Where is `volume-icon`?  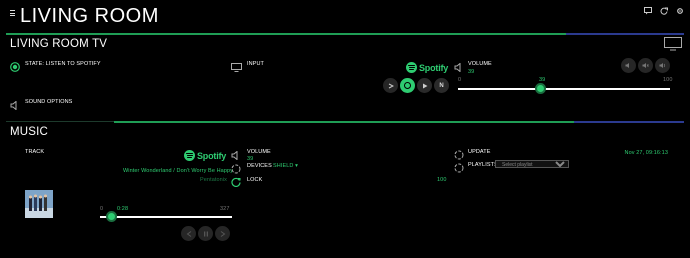
volume-icon is located at coordinates (459, 68).